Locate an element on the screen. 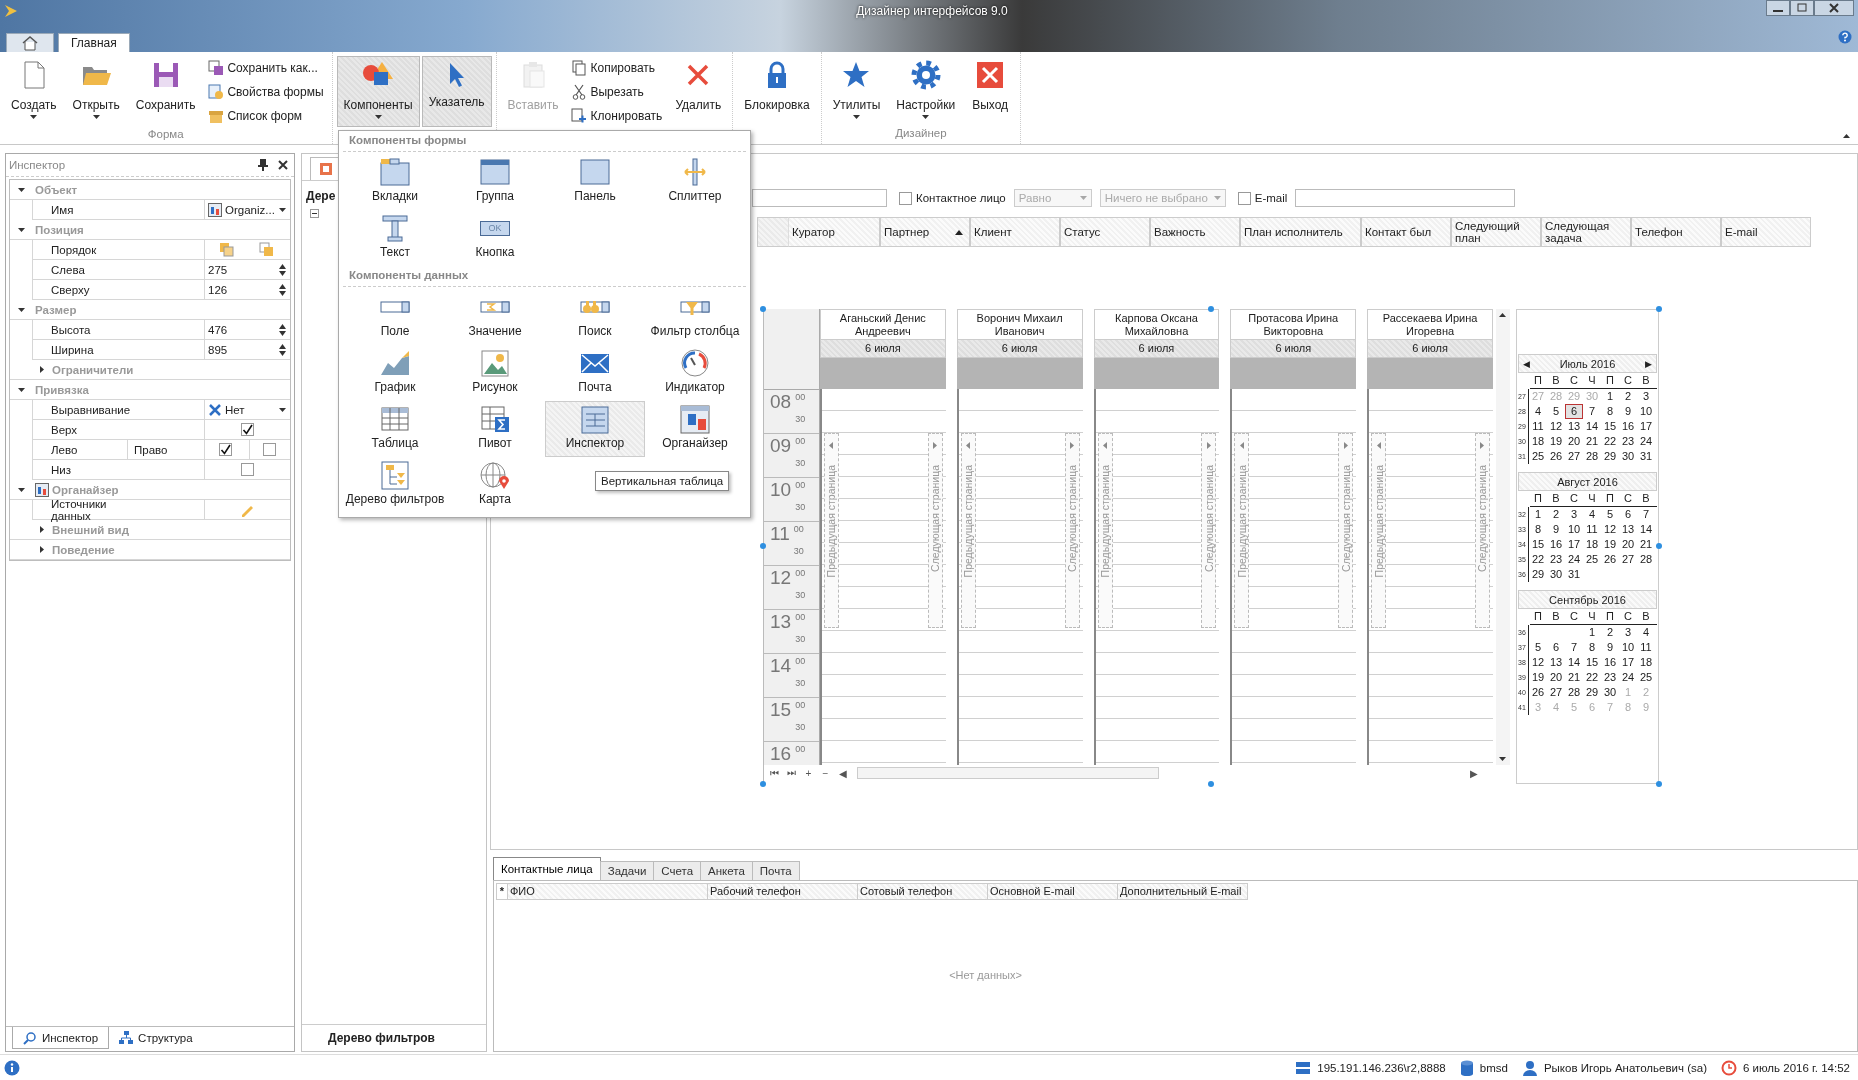  calendar-day: 5 is located at coordinates (1610, 514).